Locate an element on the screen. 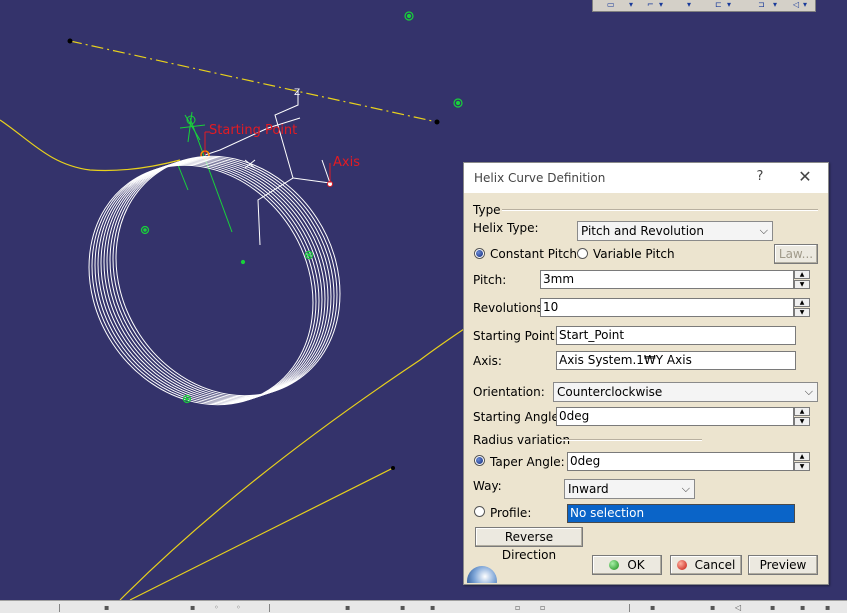 The width and height of the screenshot is (847, 613). axis-input: Axis System.1₩Y Axis is located at coordinates (676, 360).